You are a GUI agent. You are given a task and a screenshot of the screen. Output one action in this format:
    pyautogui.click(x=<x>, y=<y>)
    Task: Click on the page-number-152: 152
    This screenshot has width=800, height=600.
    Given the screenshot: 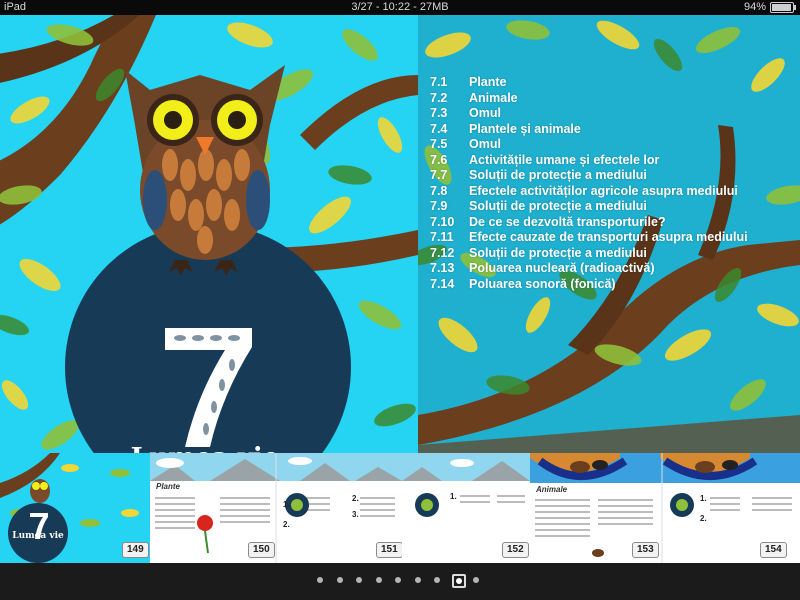 What is the action you would take?
    pyautogui.click(x=515, y=550)
    